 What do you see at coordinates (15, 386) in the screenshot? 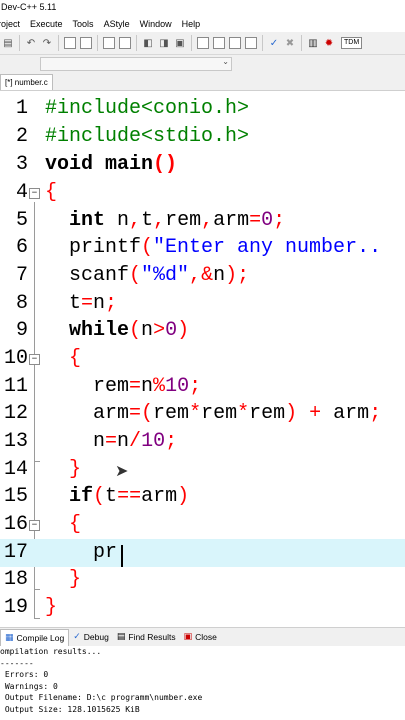
I see `line-number: 11` at bounding box center [15, 386].